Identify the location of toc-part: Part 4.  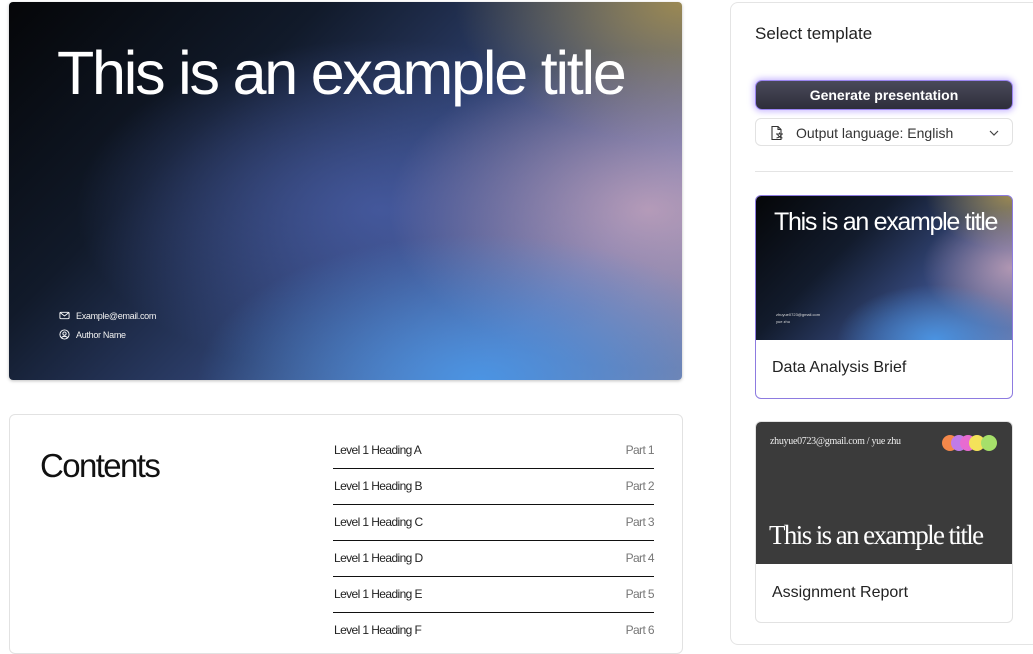
(640, 558).